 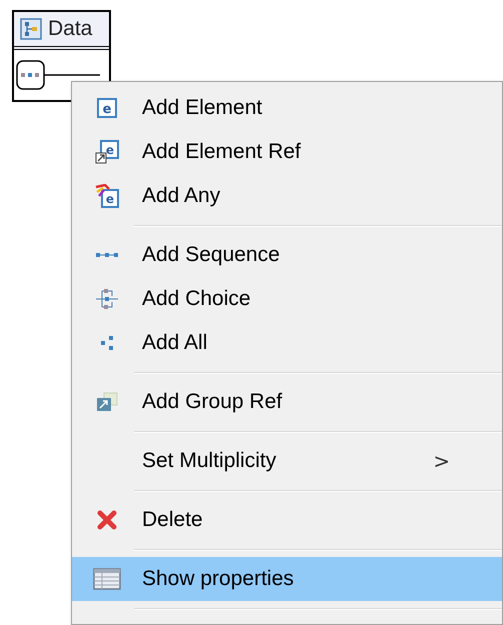 I want to click on submenu-arrow: >, so click(x=441, y=461).